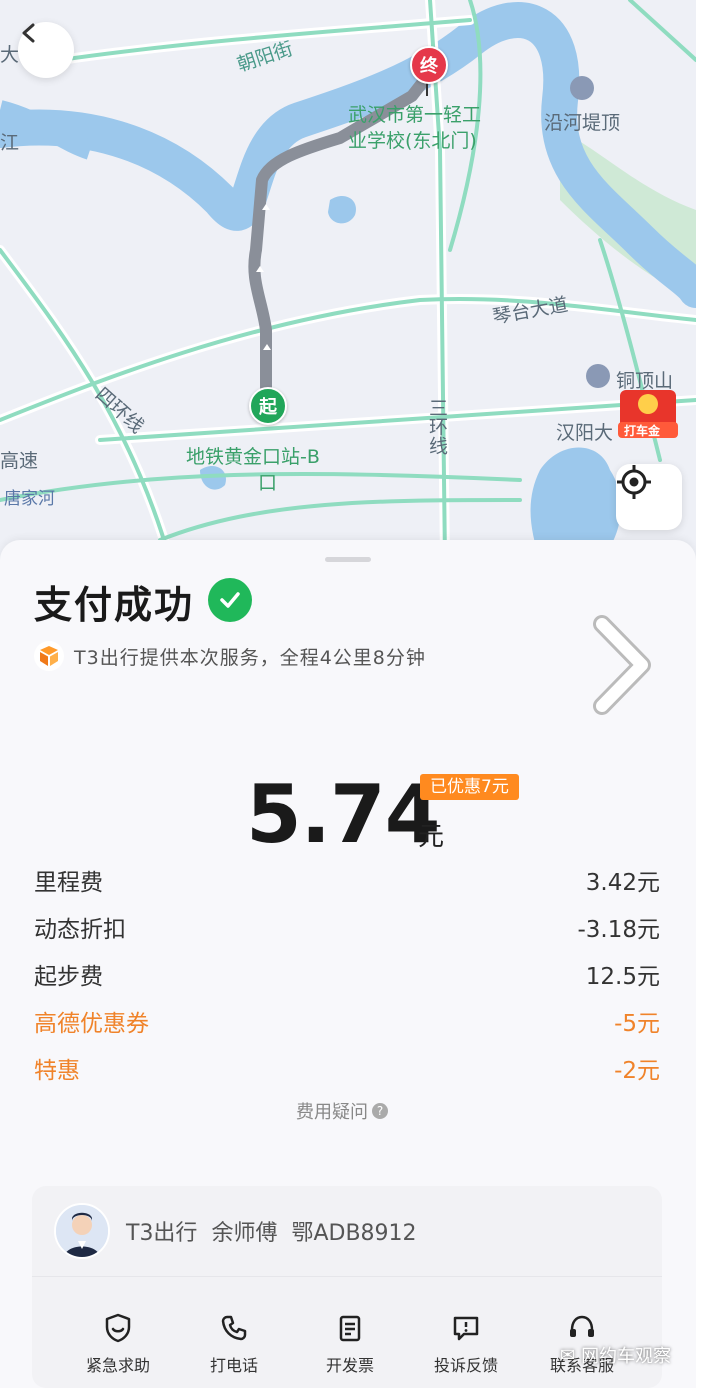  Describe the element at coordinates (253, 457) in the screenshot. I see `map-label-start-line1: 地铁黄金口站-B` at that location.